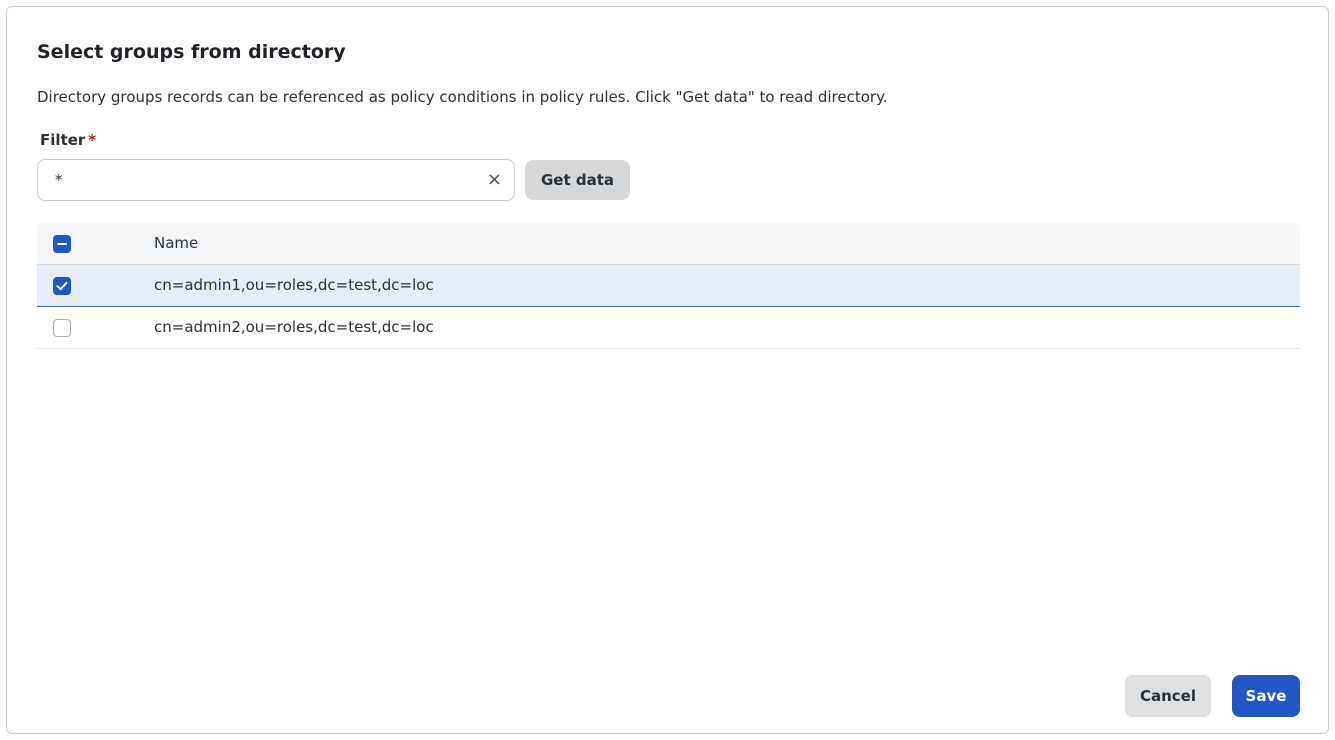  What do you see at coordinates (494, 179) in the screenshot?
I see `close-icon: ×` at bounding box center [494, 179].